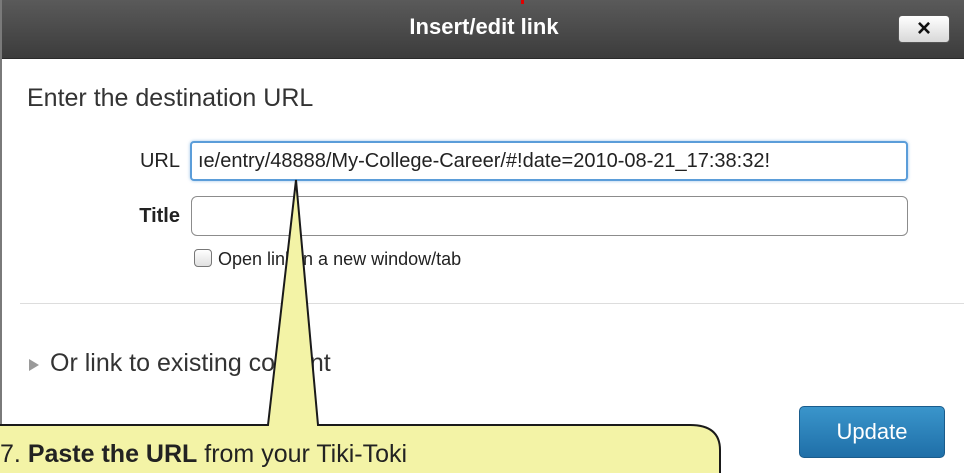 This screenshot has height=473, width=964. I want to click on callout-step: 7., so click(10, 454).